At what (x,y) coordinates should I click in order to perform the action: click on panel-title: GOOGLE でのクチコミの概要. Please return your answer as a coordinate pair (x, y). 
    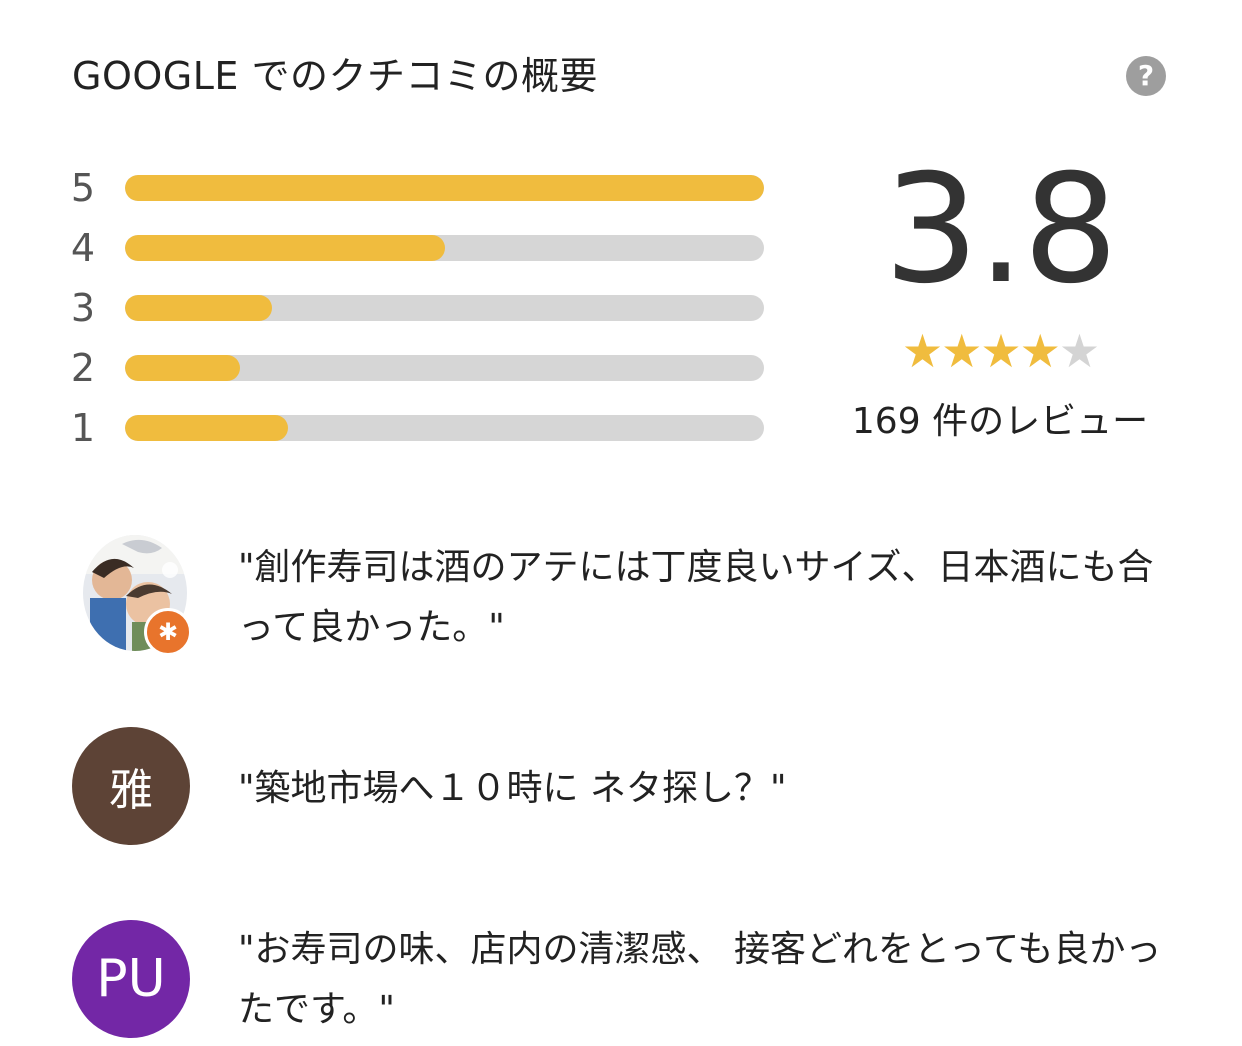
    Looking at the image, I should click on (335, 76).